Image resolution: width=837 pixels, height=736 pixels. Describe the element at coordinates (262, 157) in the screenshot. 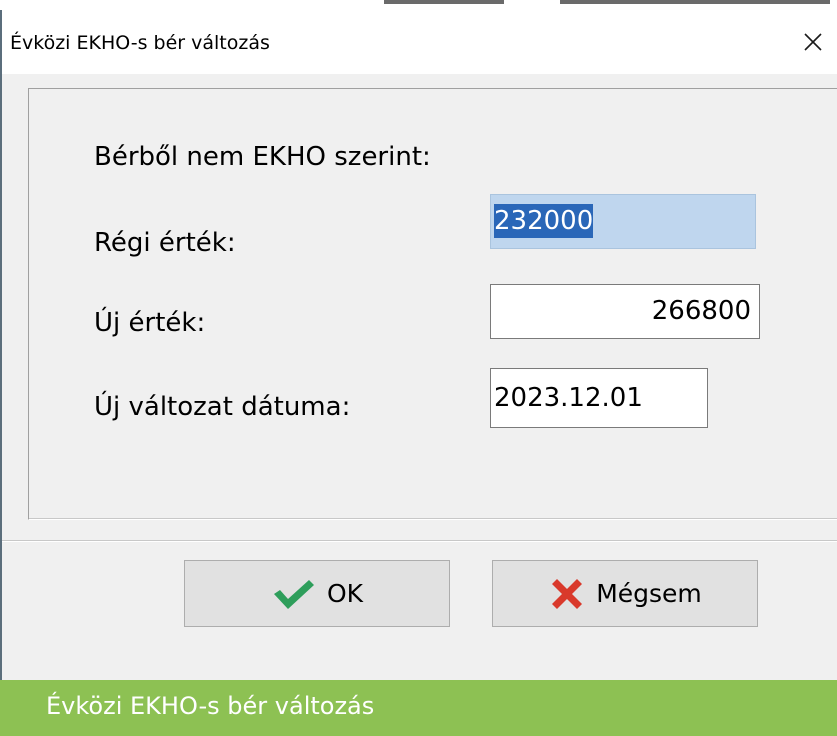

I see `form-heading: Bérből nem EKHO szerint:` at that location.